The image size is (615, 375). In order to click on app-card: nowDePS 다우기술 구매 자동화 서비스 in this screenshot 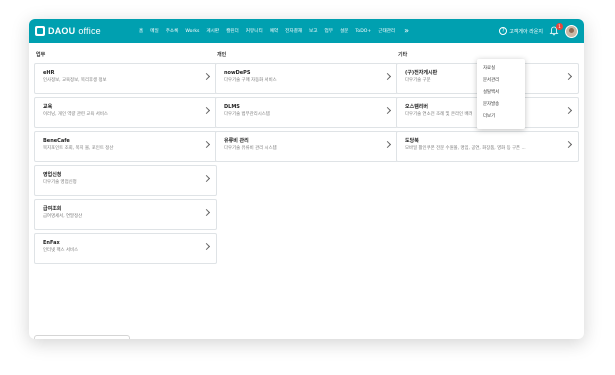, I will do `click(306, 78)`.